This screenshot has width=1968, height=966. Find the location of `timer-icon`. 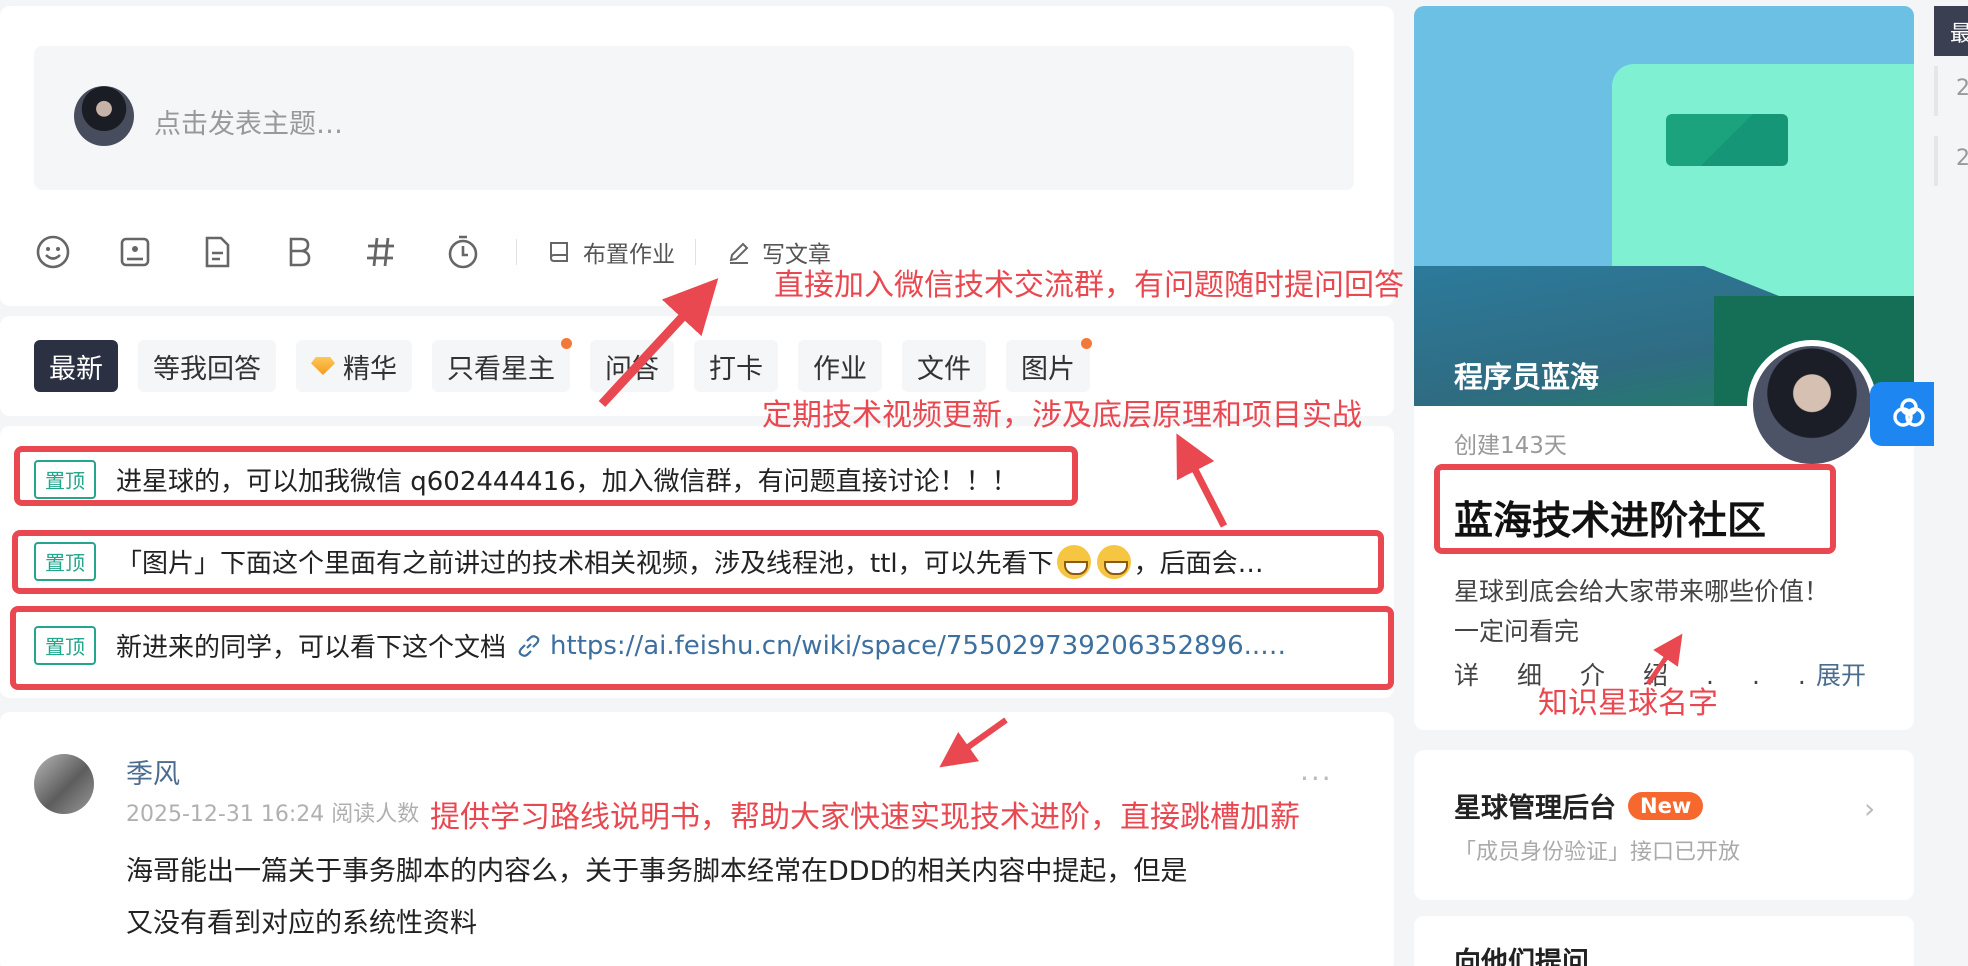

timer-icon is located at coordinates (463, 252).